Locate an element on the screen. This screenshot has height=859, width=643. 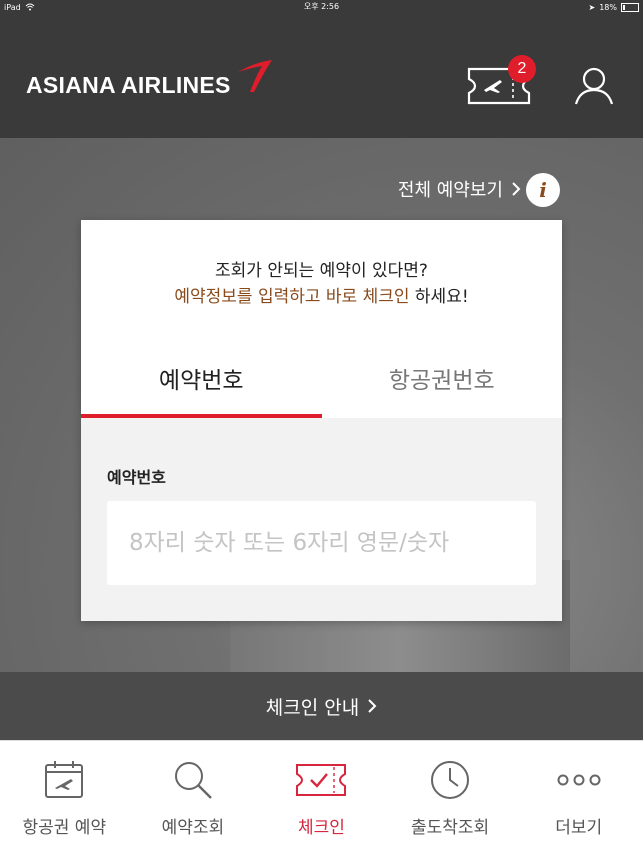
search-icon is located at coordinates (193, 780).